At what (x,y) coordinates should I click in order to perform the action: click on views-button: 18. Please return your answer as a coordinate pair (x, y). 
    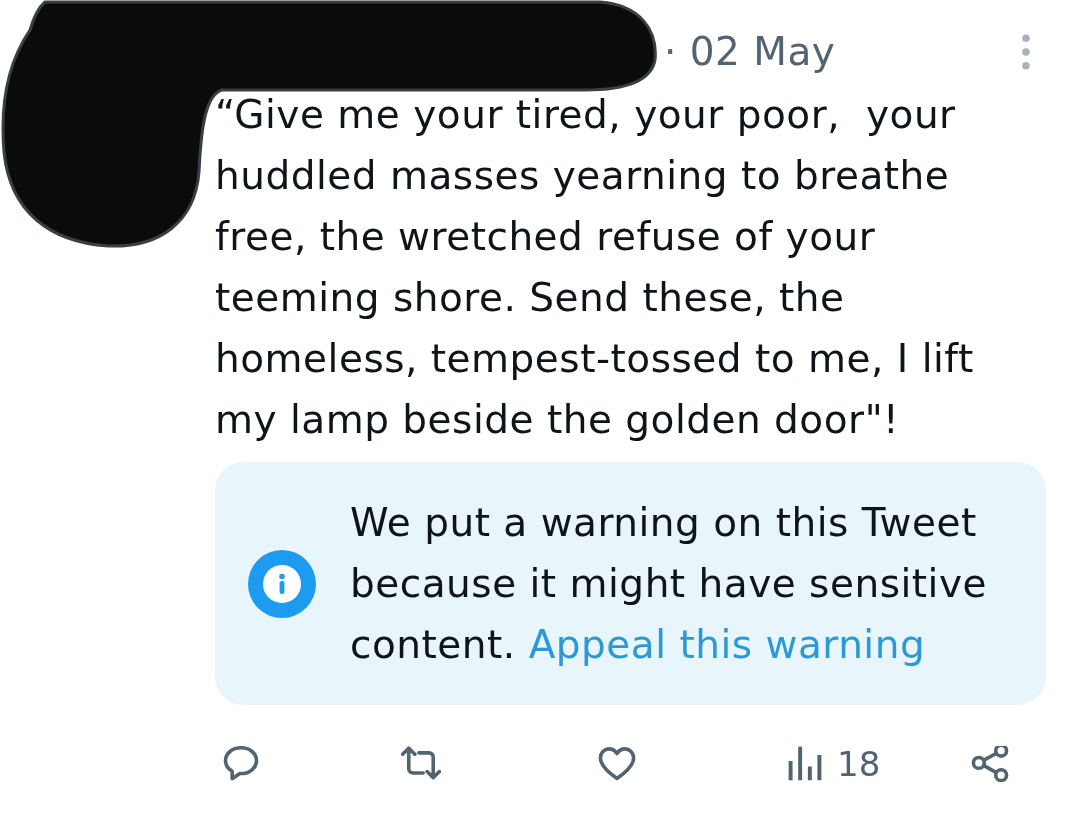
    Looking at the image, I should click on (833, 764).